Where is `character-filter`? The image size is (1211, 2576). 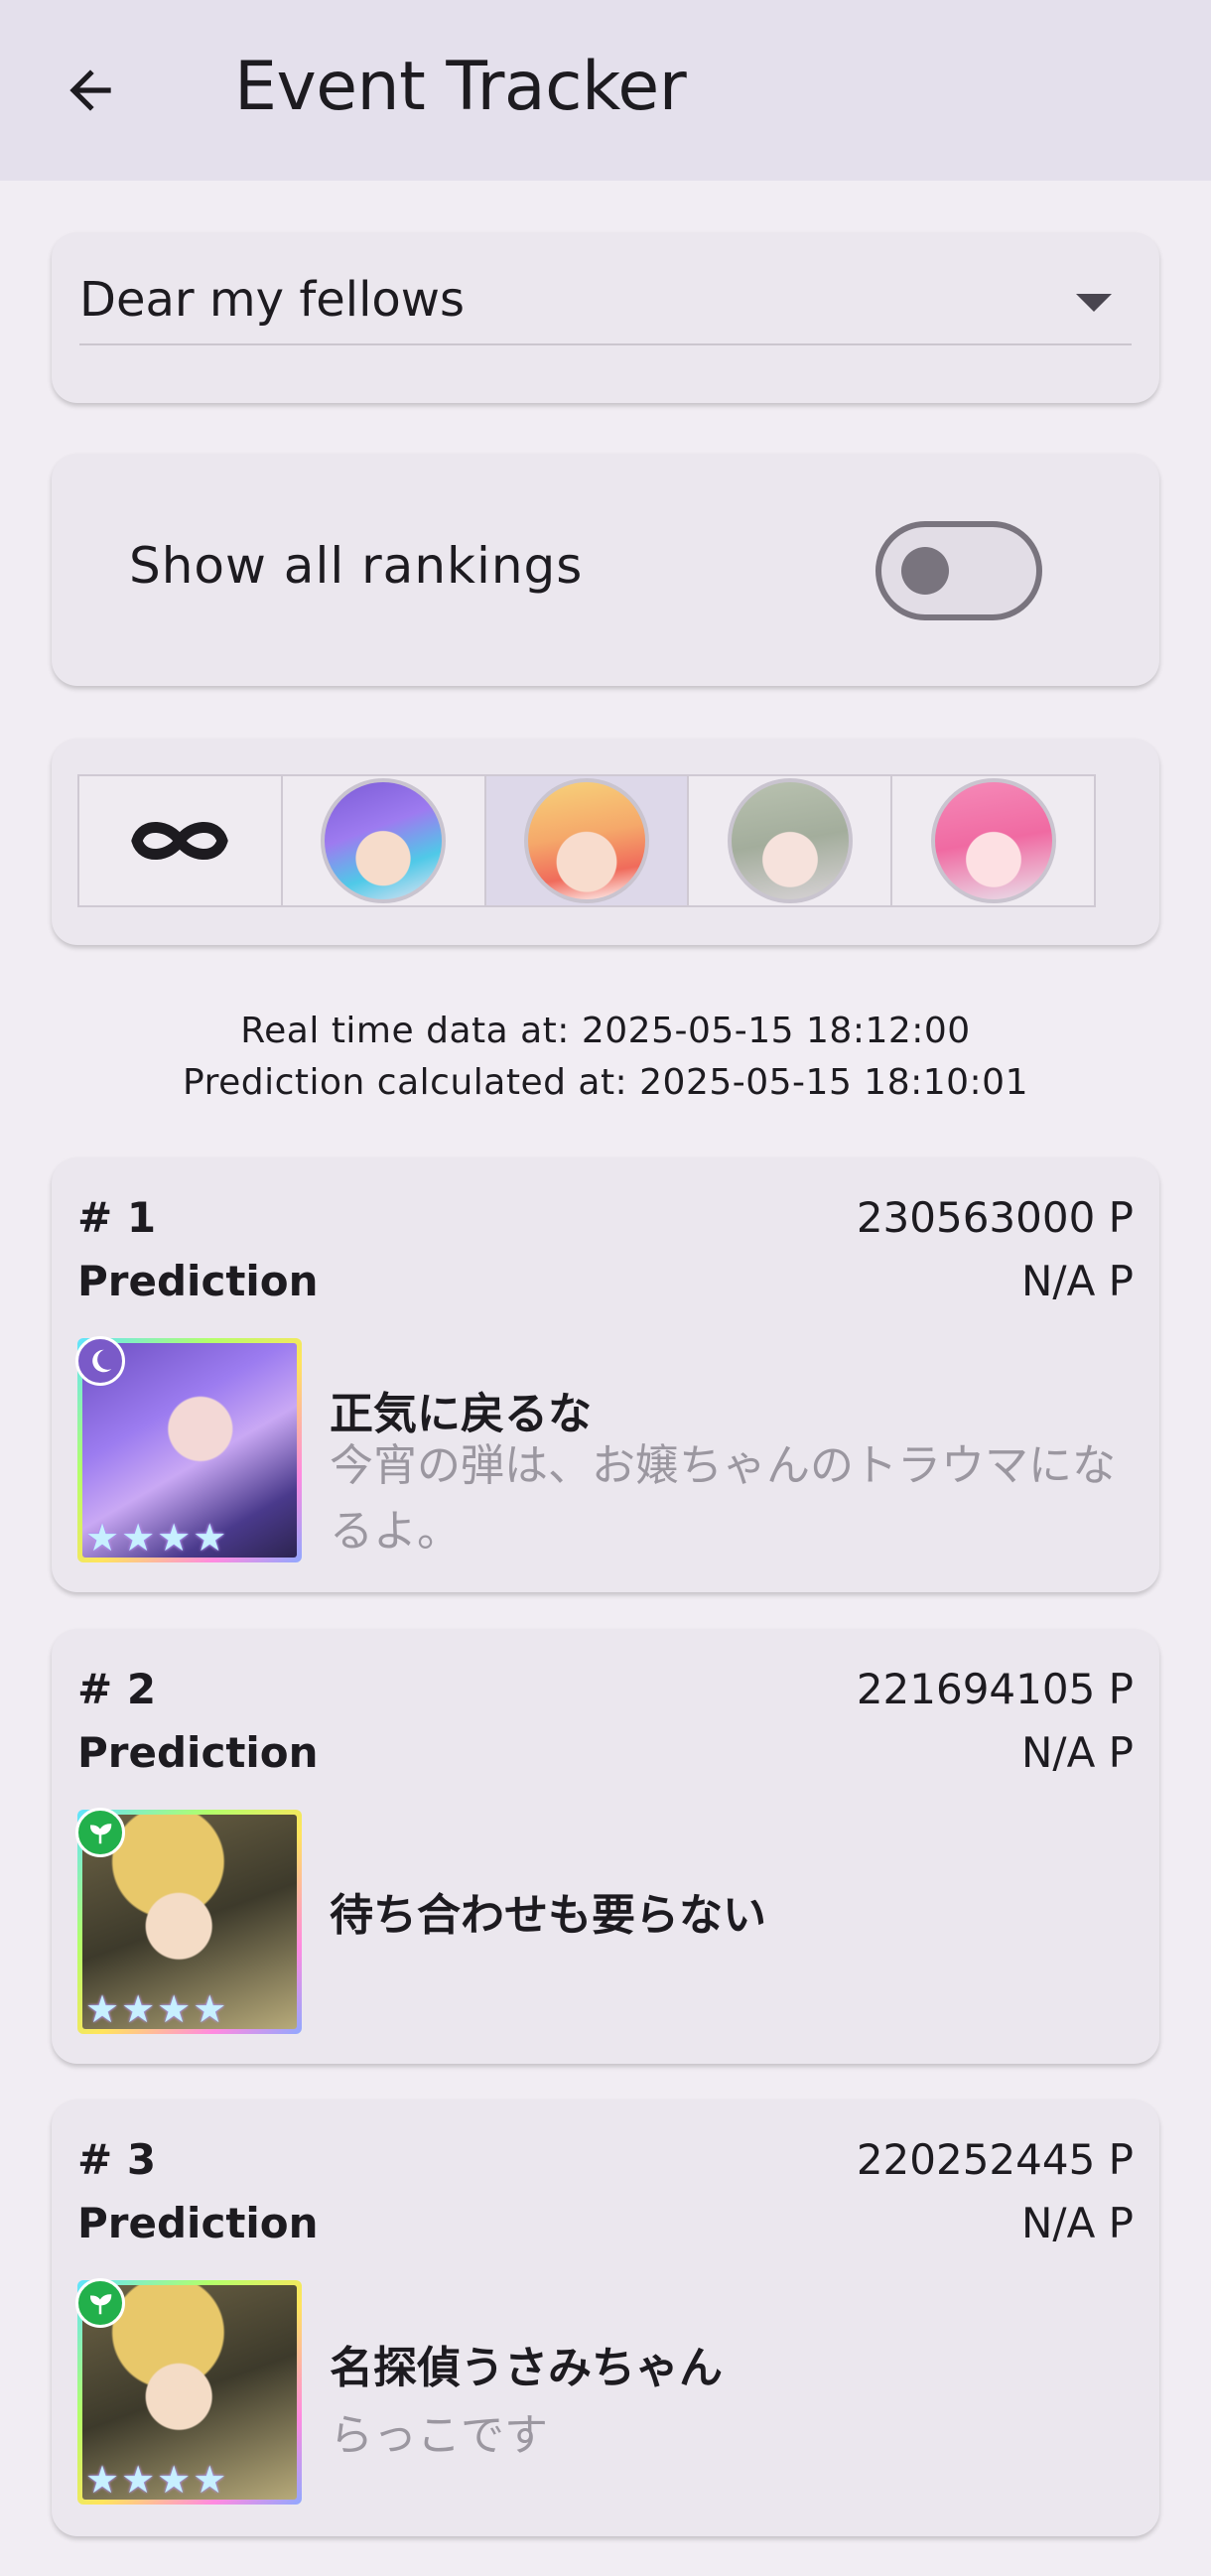
character-filter is located at coordinates (587, 840).